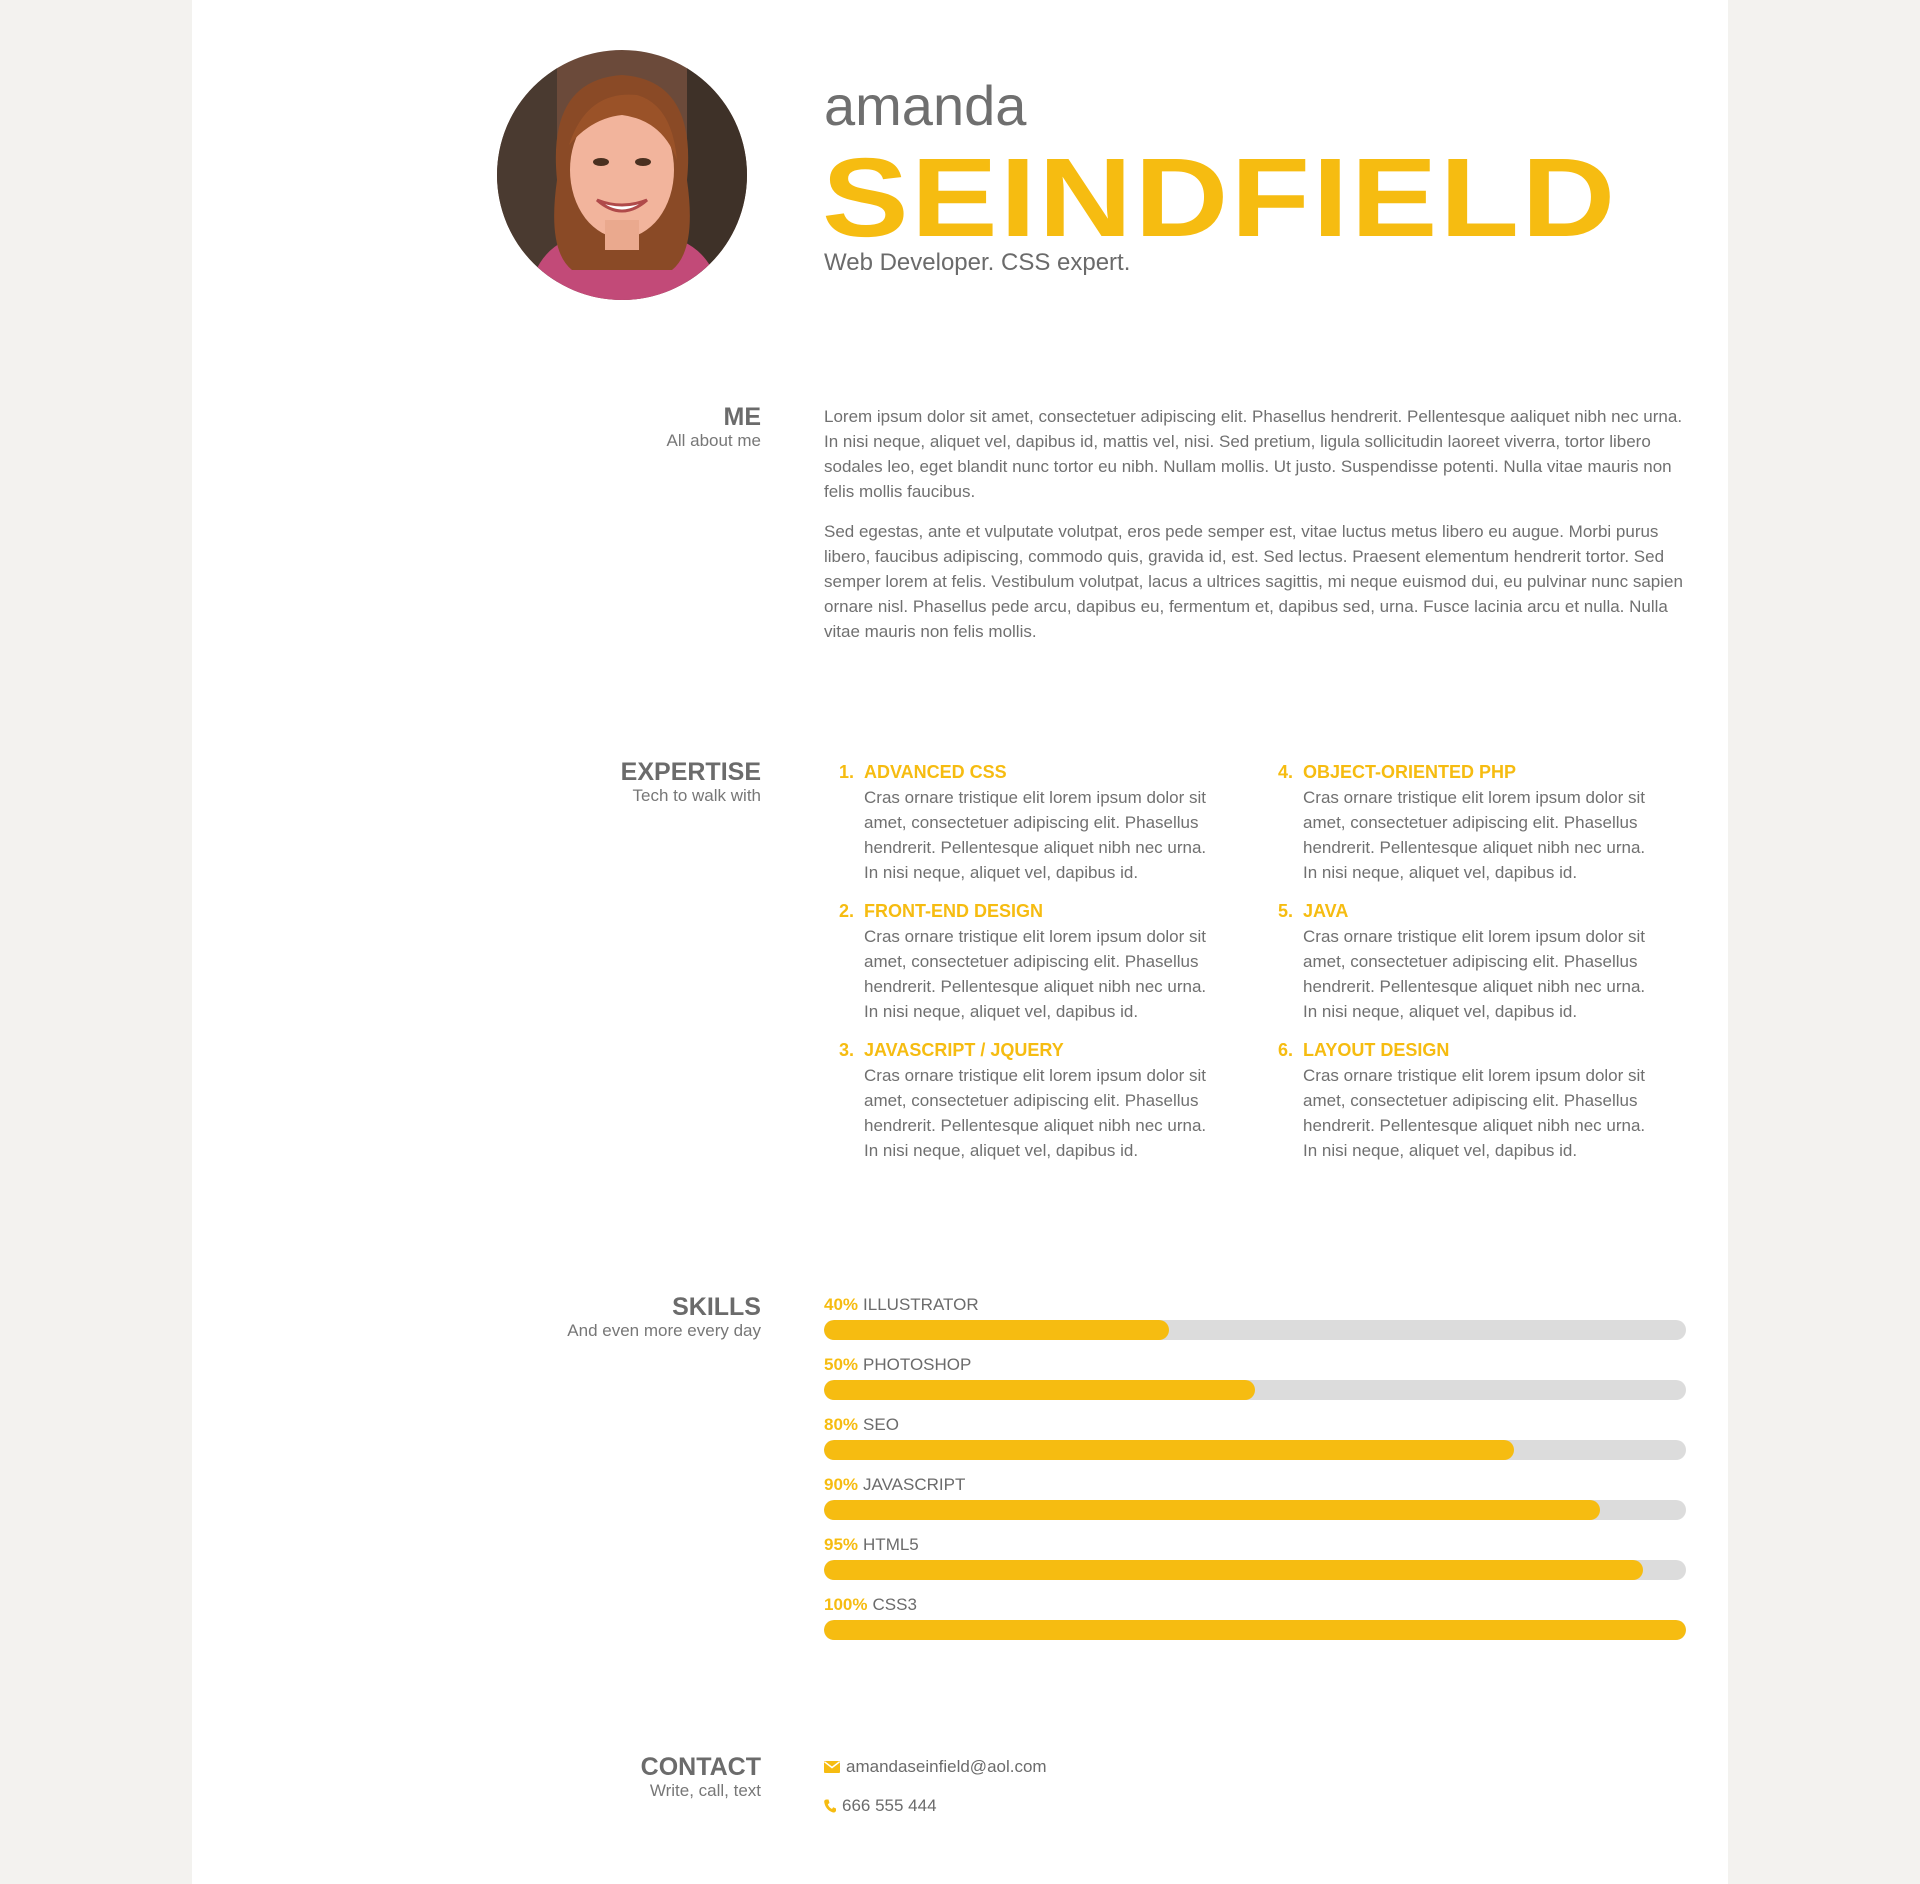  What do you see at coordinates (830, 1806) in the screenshot?
I see `phone-icon` at bounding box center [830, 1806].